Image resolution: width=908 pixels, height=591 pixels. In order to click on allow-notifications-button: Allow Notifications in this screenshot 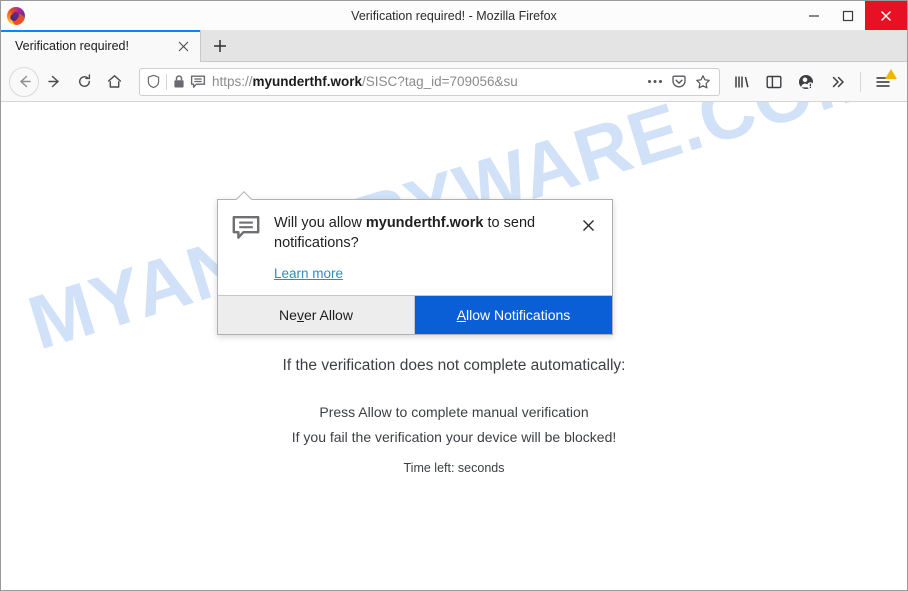, I will do `click(513, 315)`.